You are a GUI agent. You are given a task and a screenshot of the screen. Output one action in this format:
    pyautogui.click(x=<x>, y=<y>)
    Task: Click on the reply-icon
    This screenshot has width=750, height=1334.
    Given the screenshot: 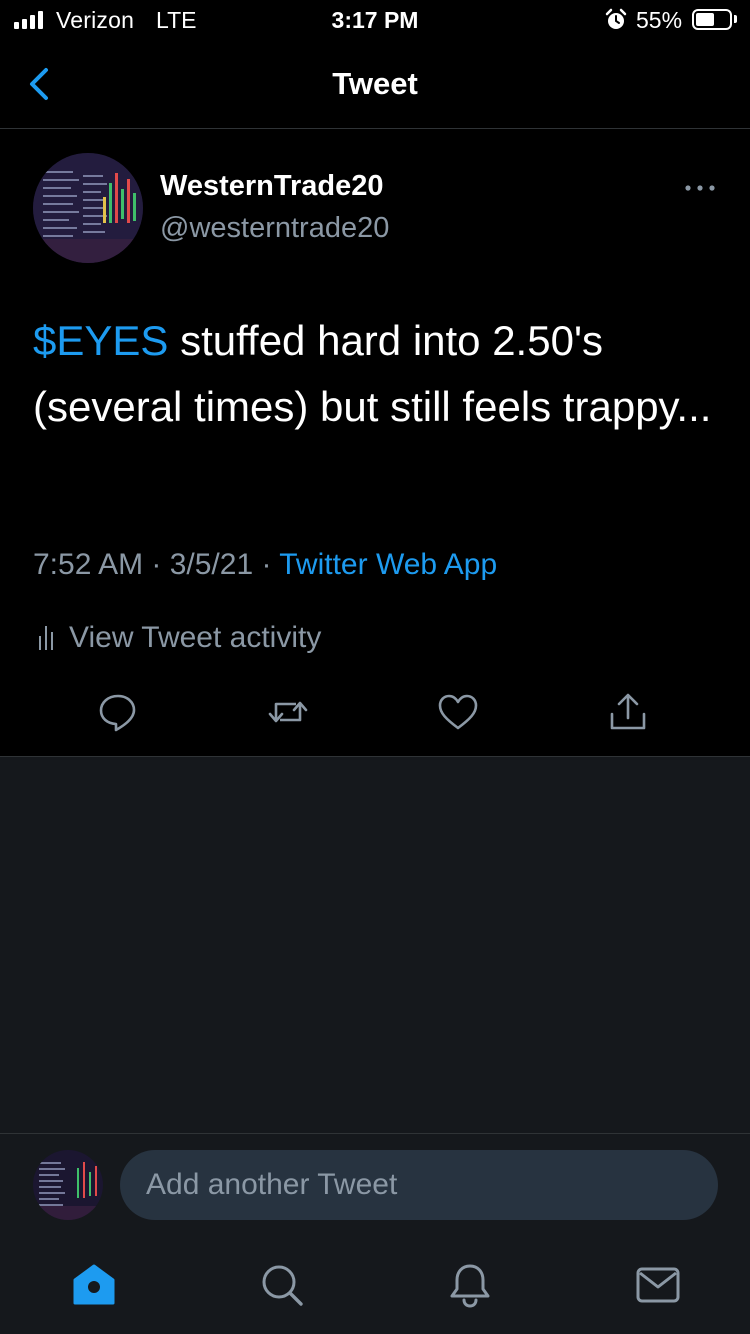 What is the action you would take?
    pyautogui.click(x=118, y=712)
    